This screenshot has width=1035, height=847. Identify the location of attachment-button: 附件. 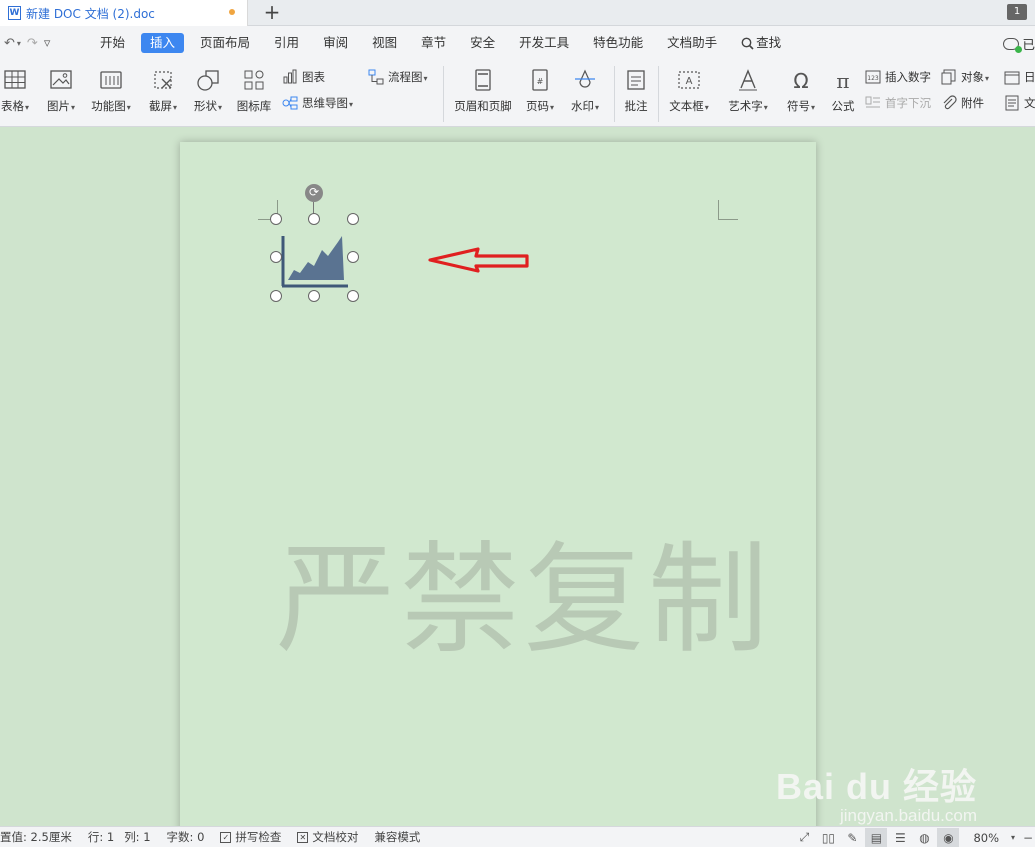
(962, 103).